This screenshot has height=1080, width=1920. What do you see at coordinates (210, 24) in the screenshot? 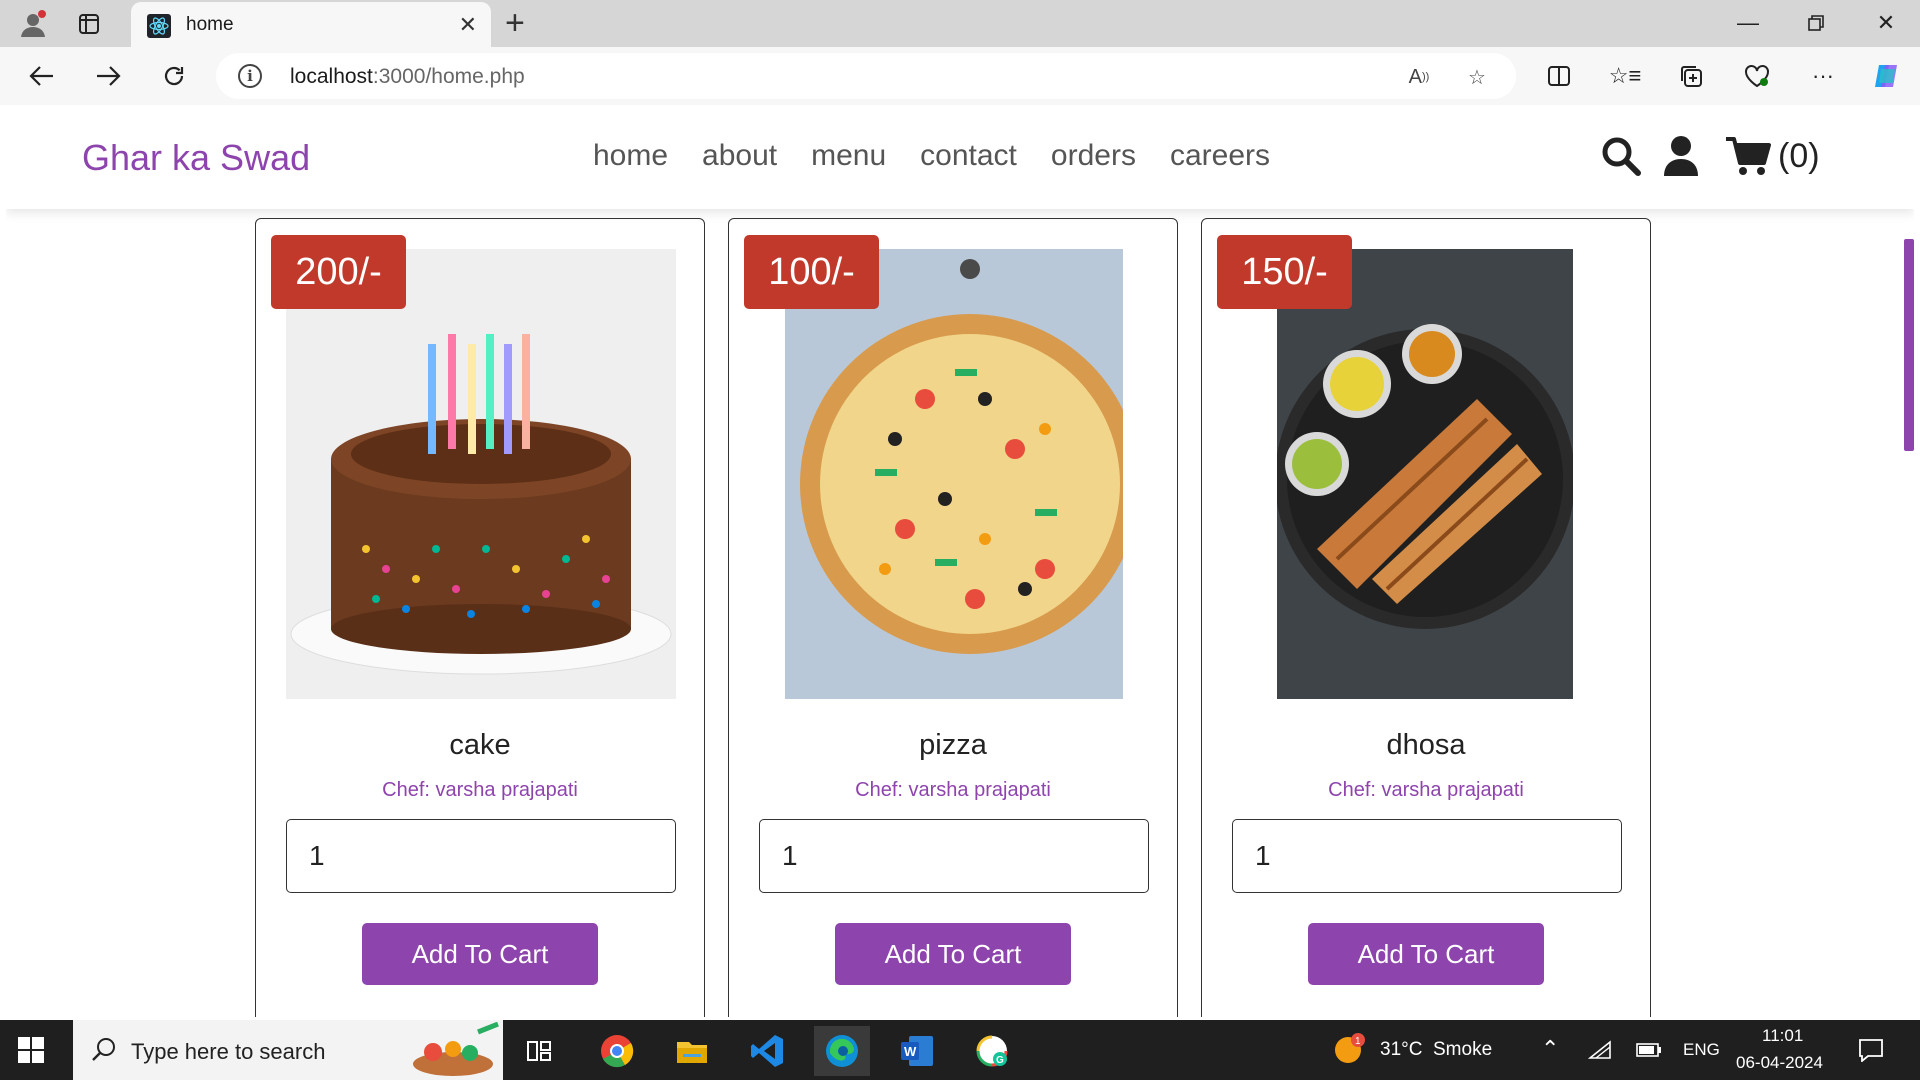
I see `tab-title: home` at bounding box center [210, 24].